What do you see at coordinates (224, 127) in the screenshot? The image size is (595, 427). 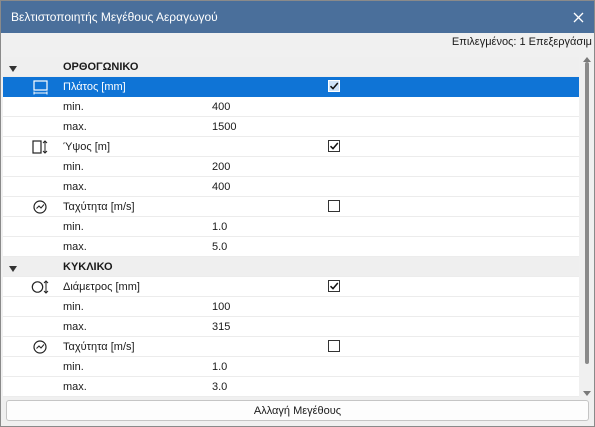 I see `max-value: 1500` at bounding box center [224, 127].